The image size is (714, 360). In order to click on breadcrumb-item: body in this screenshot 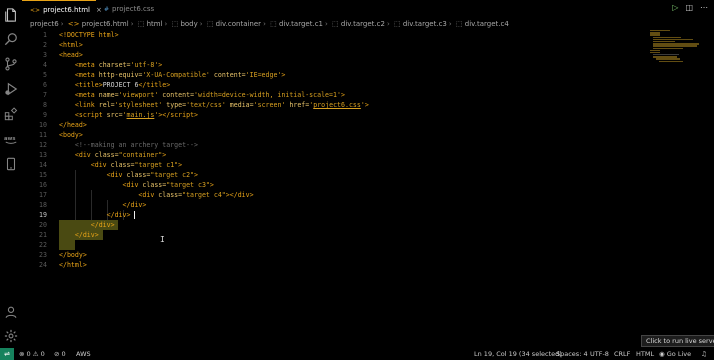, I will do `click(188, 24)`.